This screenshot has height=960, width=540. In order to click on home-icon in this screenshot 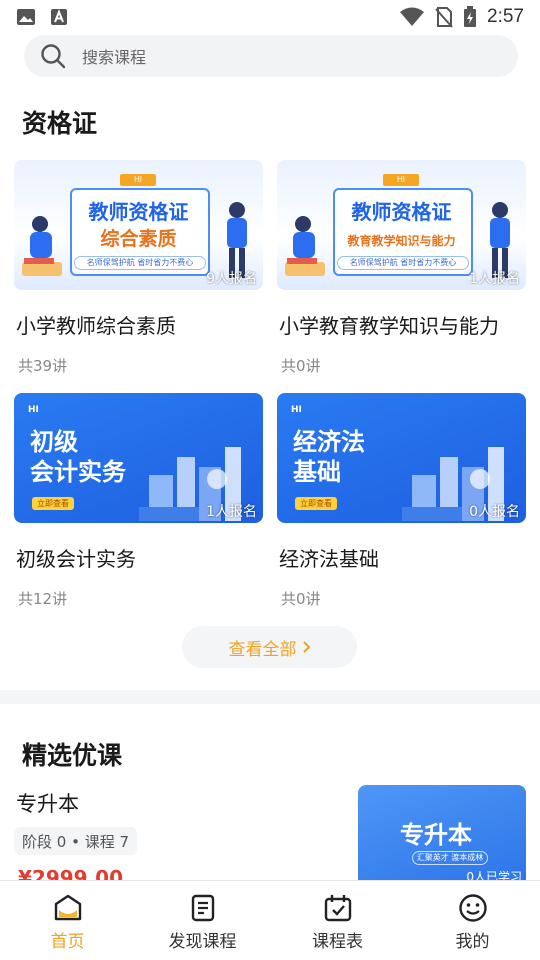, I will do `click(67, 907)`.